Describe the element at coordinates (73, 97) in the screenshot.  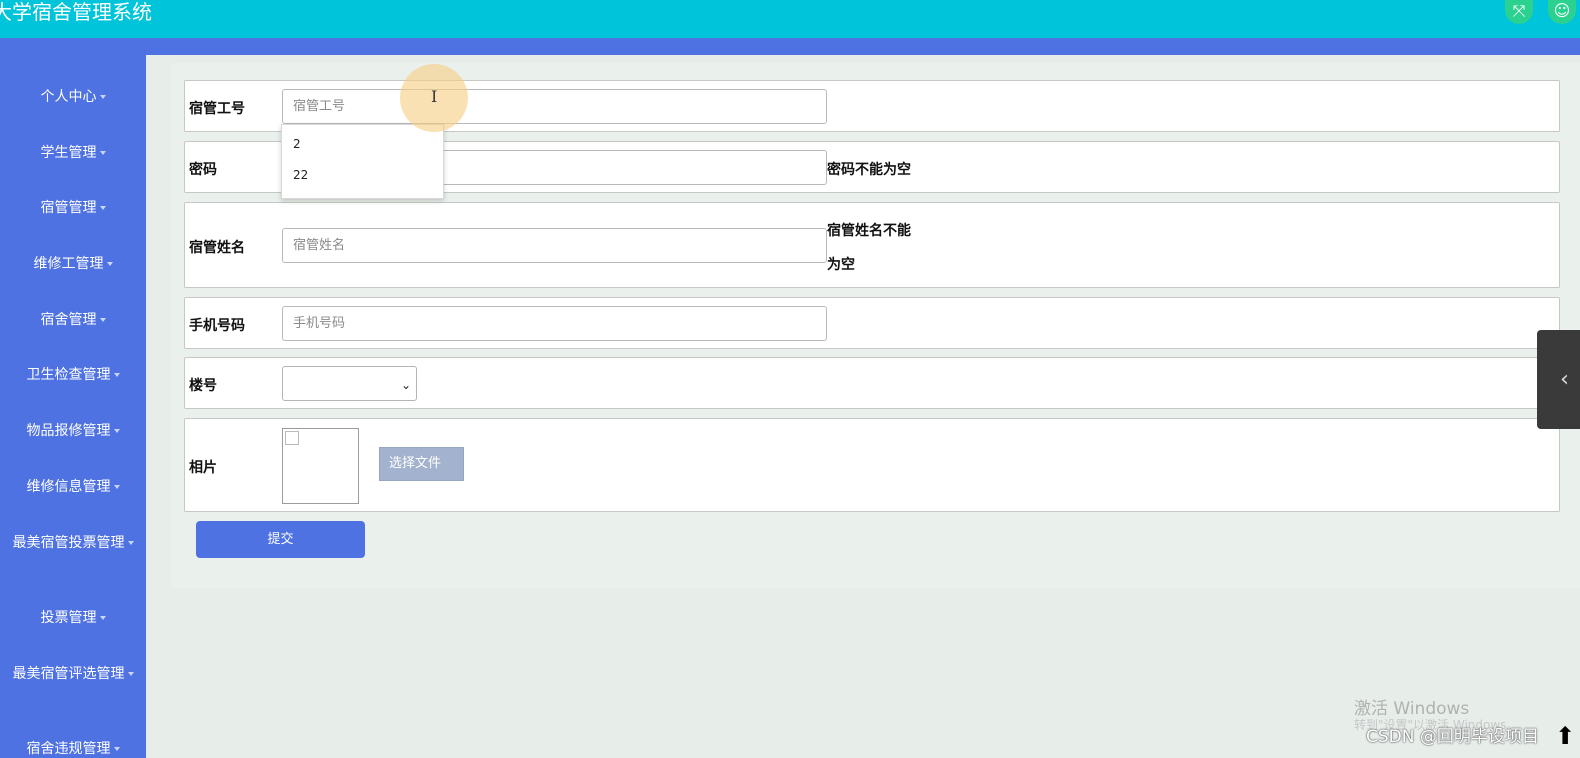
I see `sidebar-item-personal-center: 个人中心` at that location.